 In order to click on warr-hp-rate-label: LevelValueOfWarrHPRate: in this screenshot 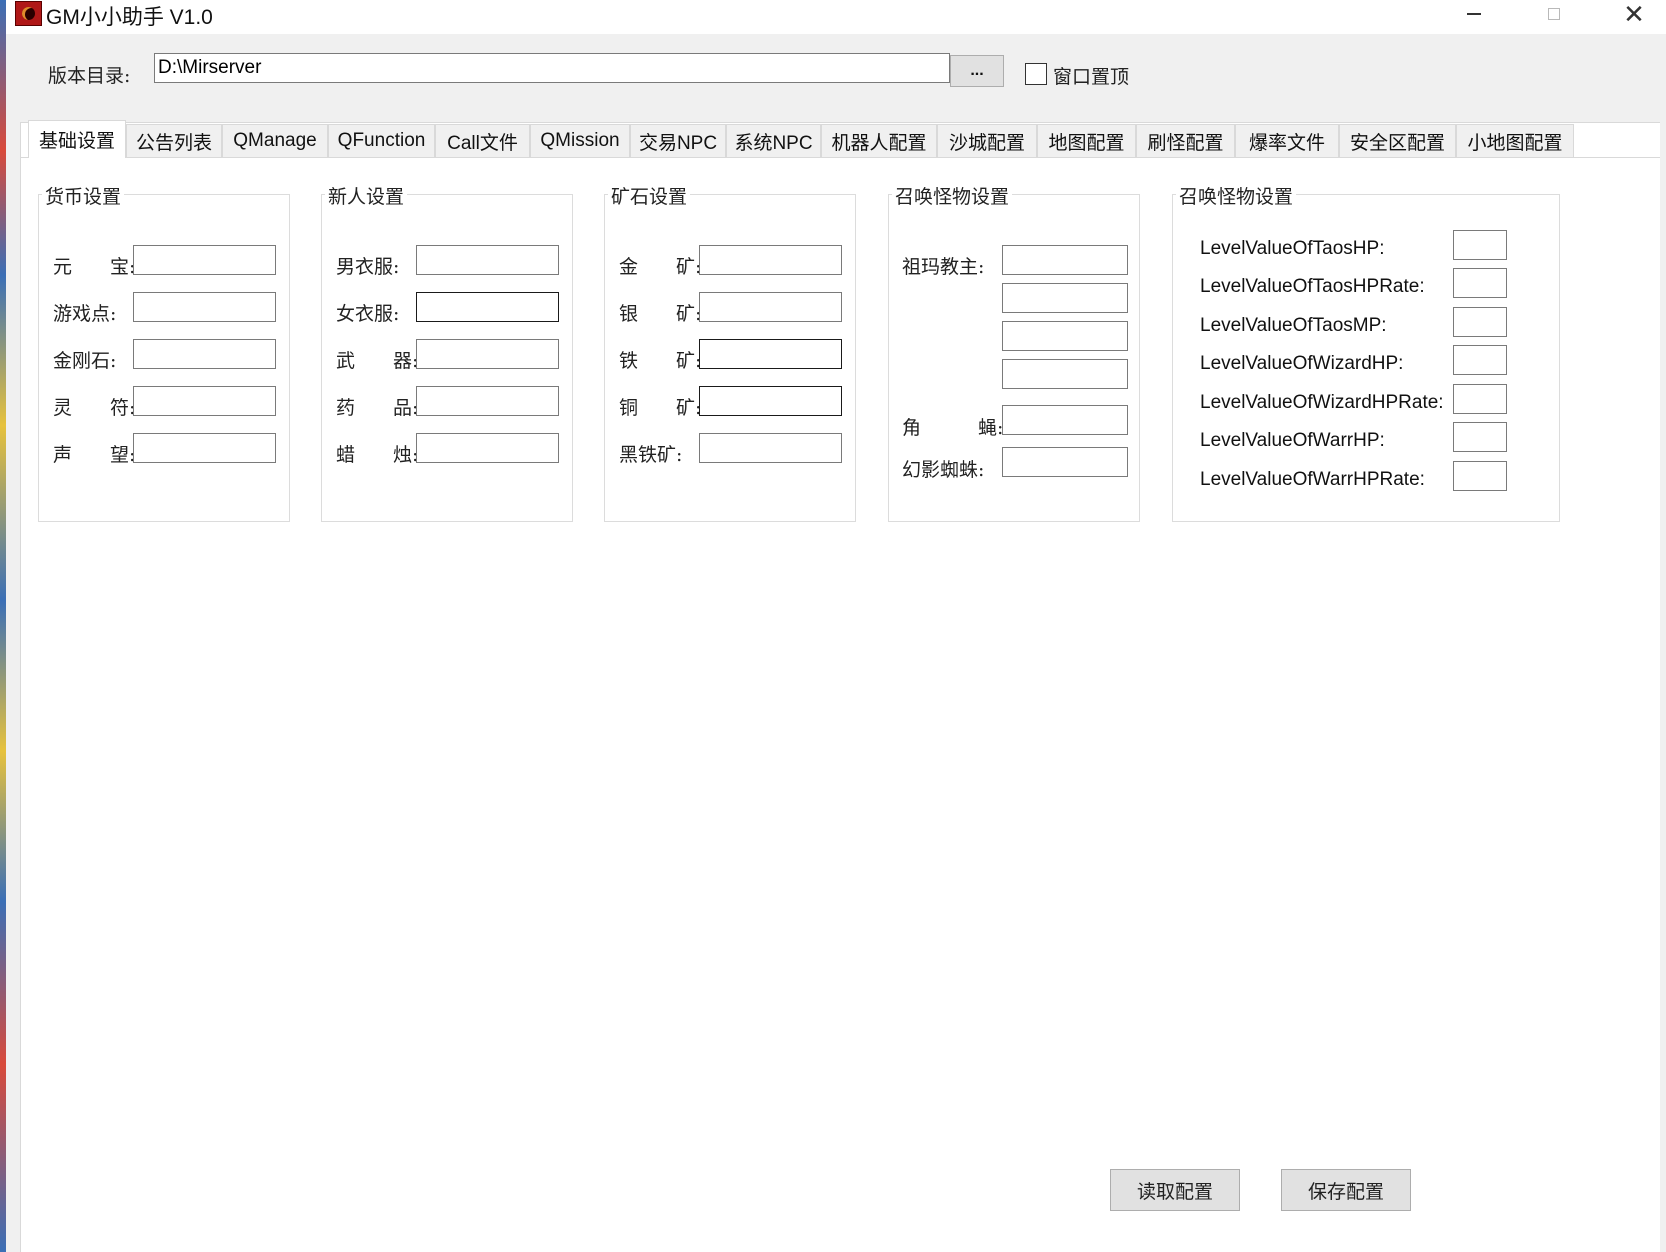, I will do `click(1312, 479)`.